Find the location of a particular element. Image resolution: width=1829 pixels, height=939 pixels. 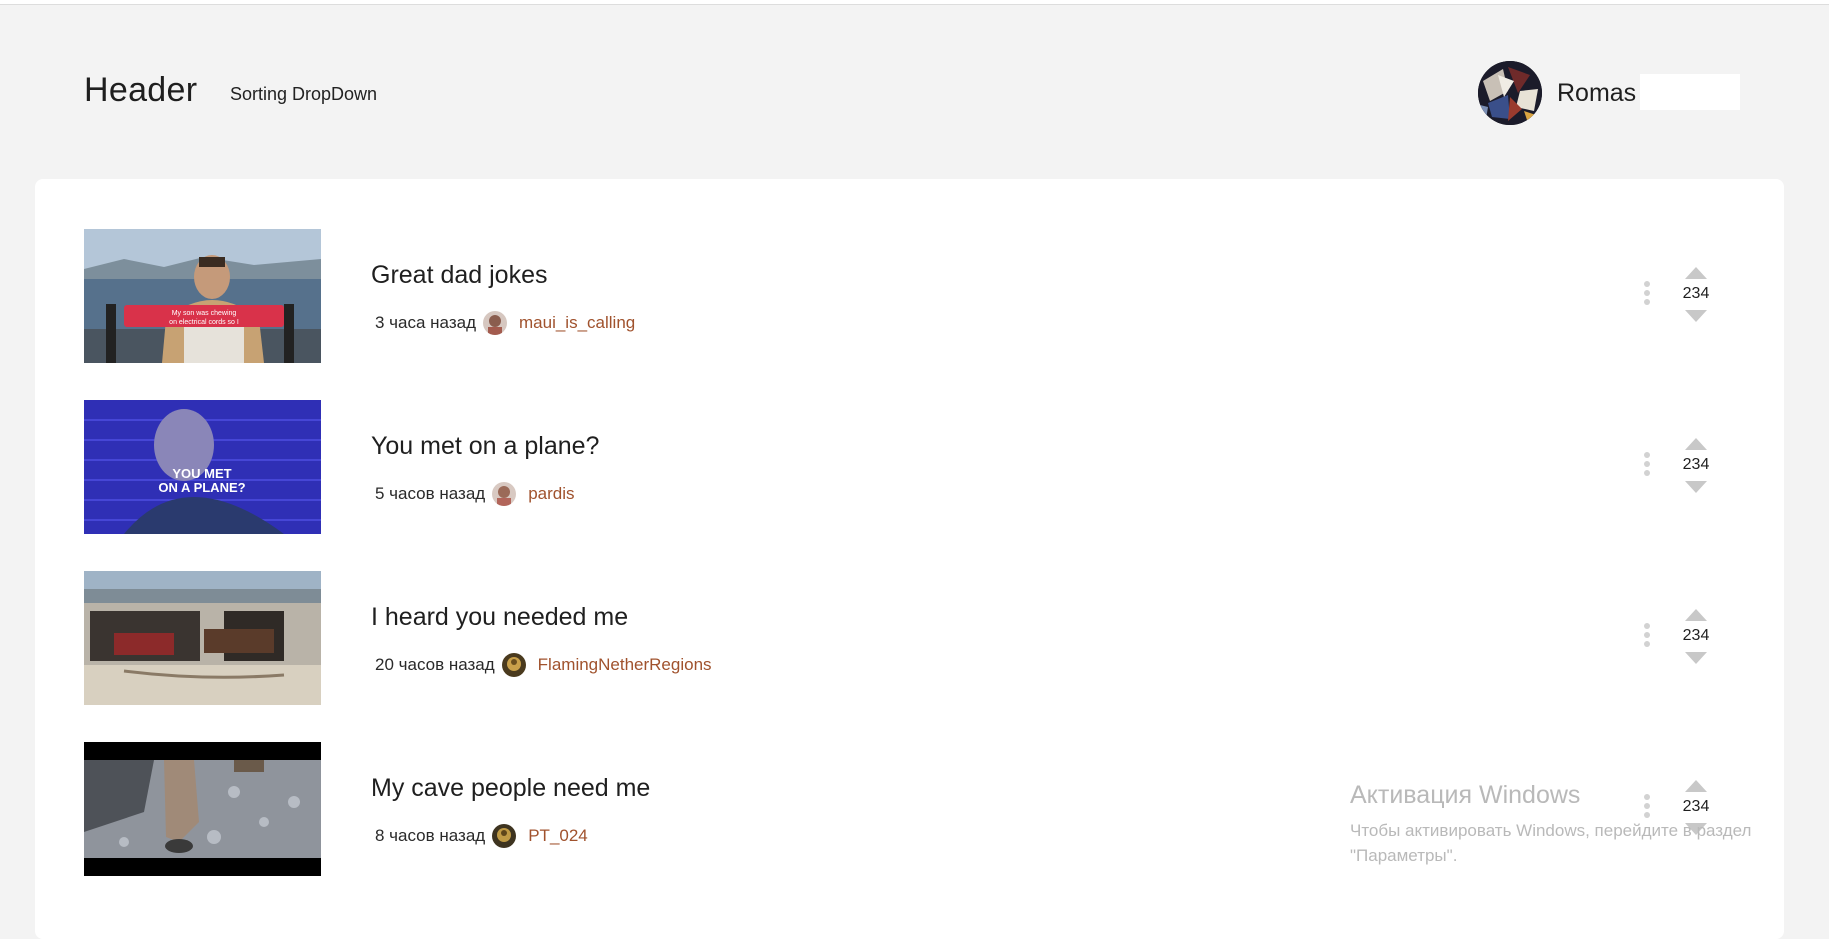

sorting-dropdown: Sorting DropDown is located at coordinates (303, 94).